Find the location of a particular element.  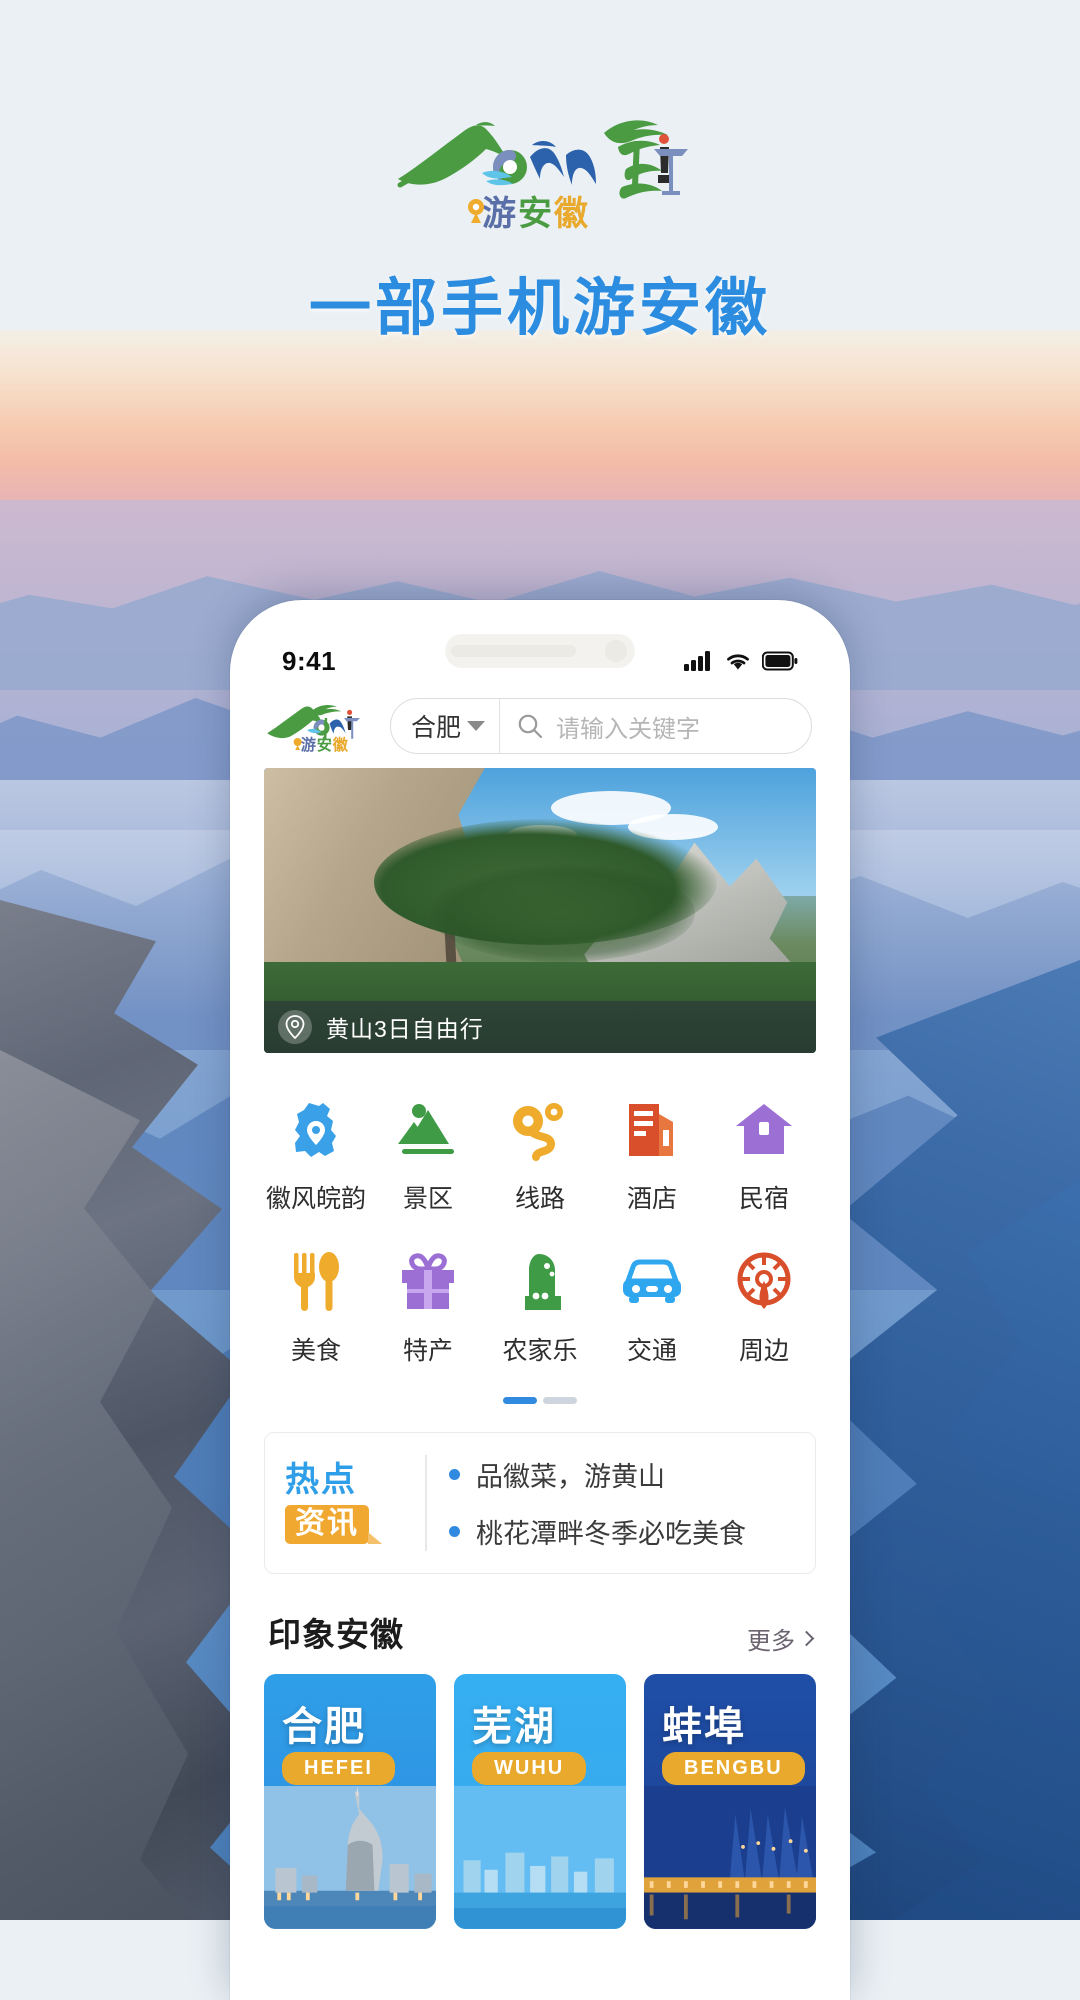

category-hotel: 酒店 is located at coordinates (652, 1159).